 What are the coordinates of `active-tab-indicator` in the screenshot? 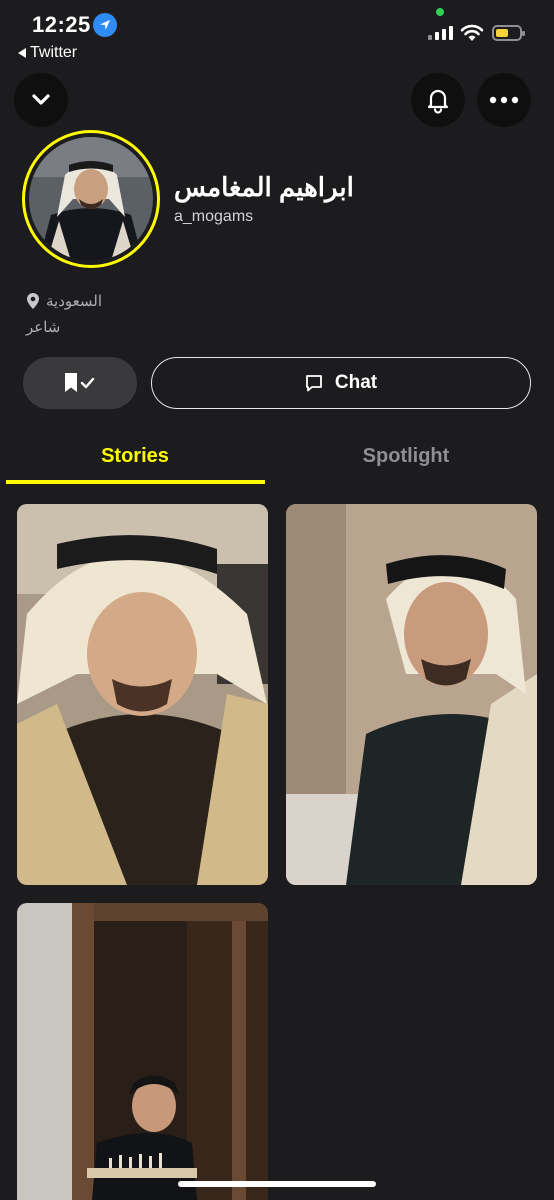 It's located at (135, 482).